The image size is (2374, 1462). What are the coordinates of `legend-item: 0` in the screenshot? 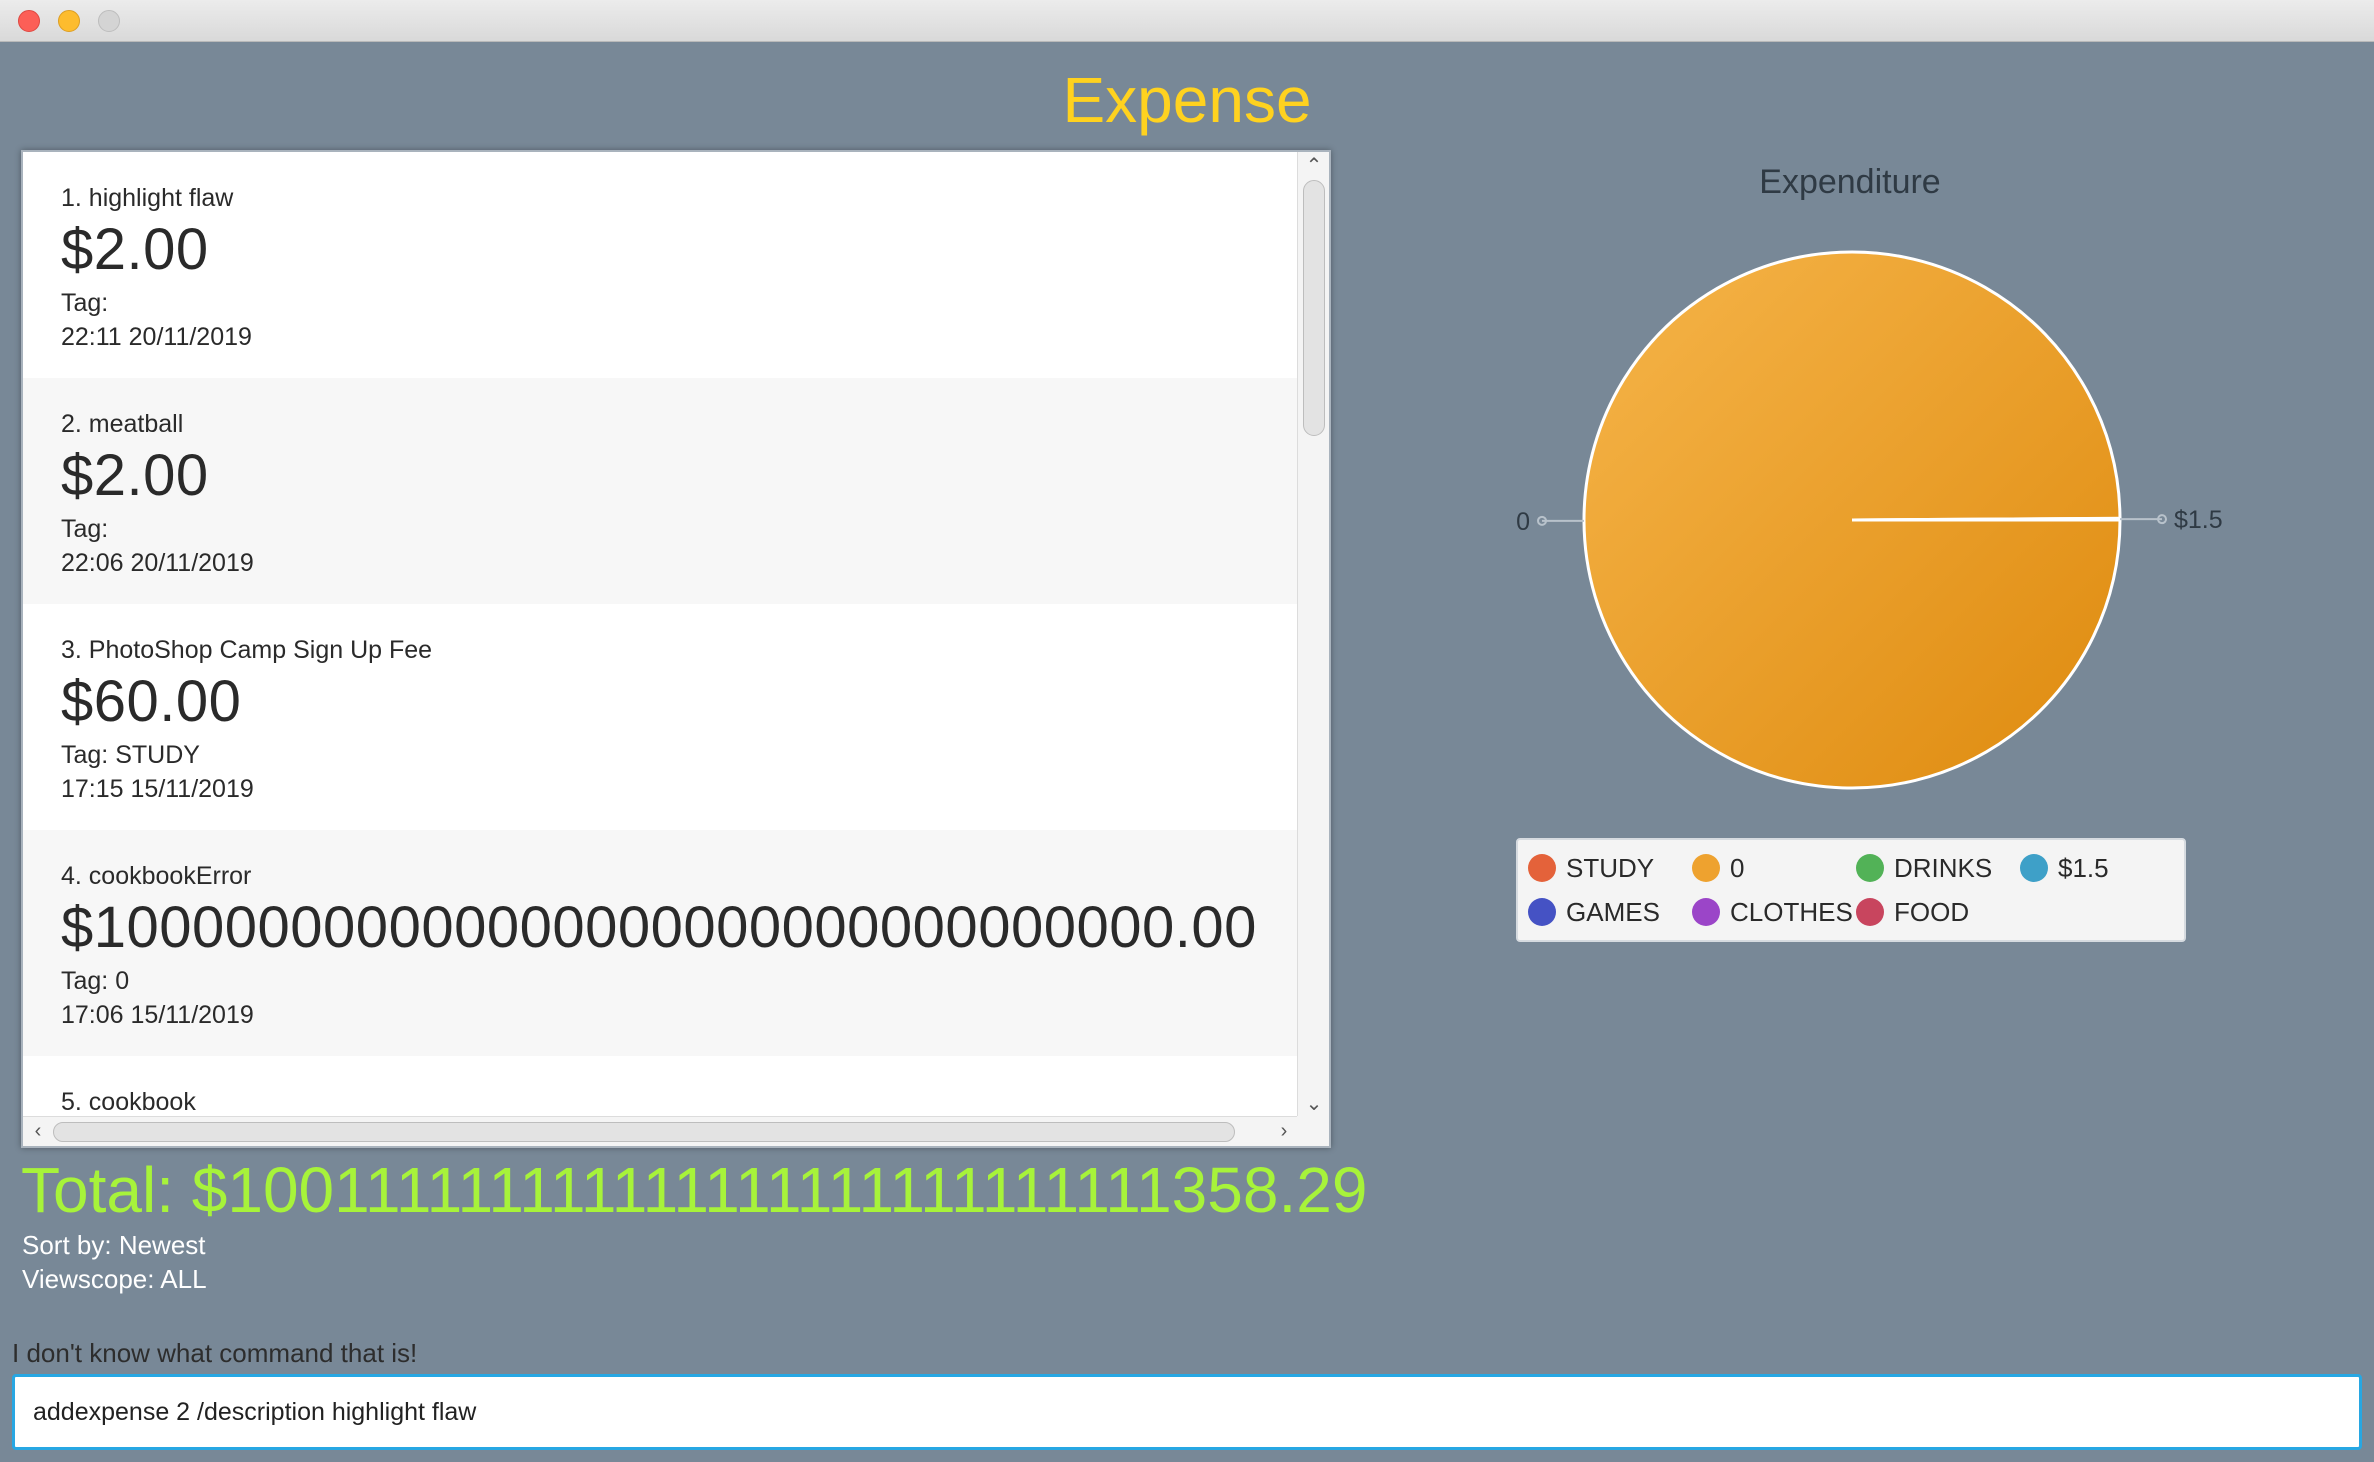 It's located at (1718, 868).